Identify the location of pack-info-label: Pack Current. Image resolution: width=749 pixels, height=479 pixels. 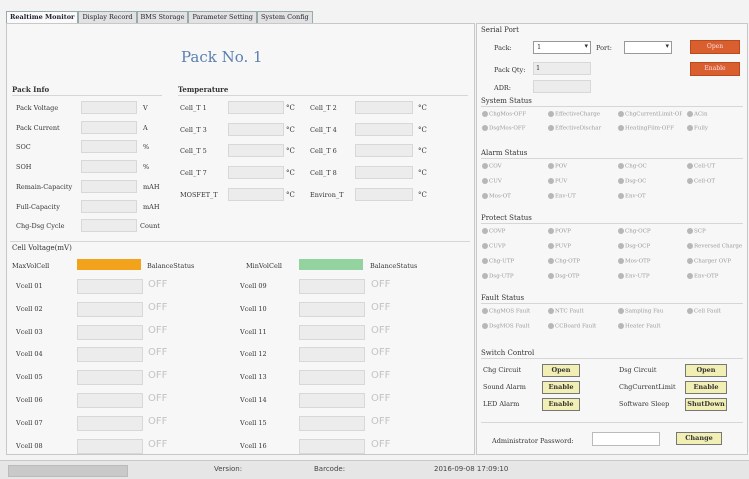
(38, 127).